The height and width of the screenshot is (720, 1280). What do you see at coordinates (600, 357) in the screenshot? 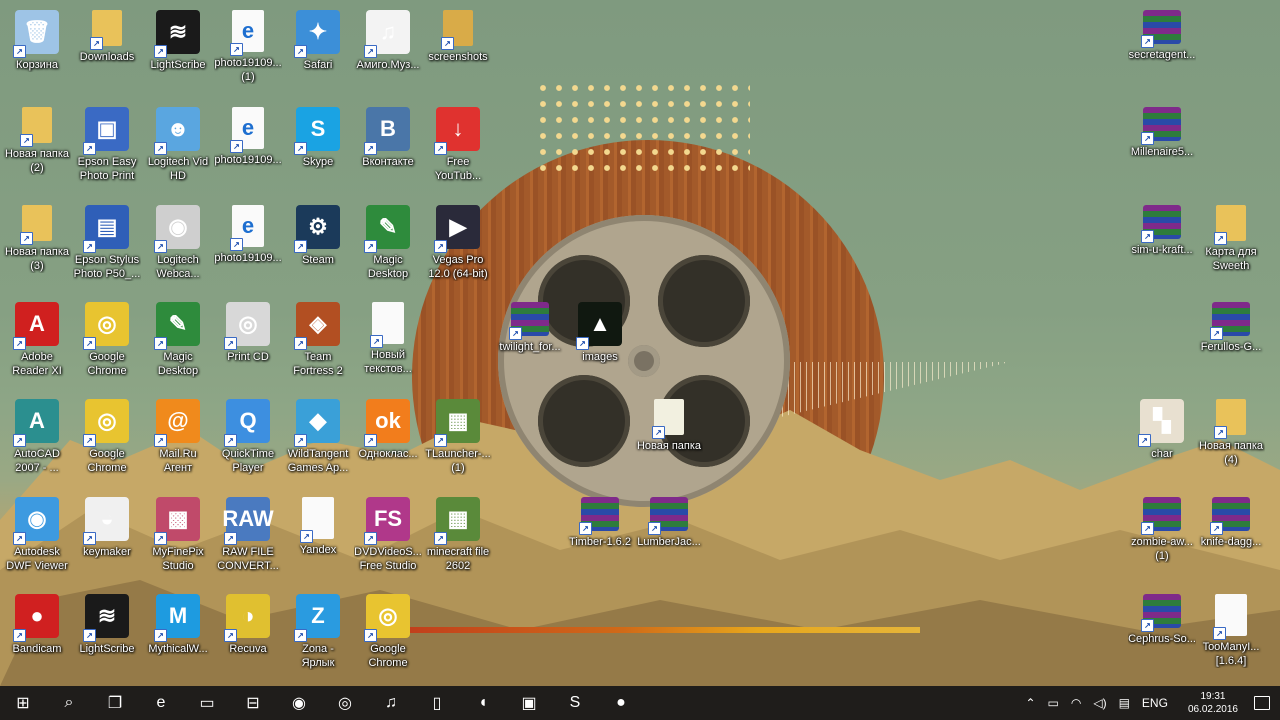
I see `desktop-icon-label: images` at bounding box center [600, 357].